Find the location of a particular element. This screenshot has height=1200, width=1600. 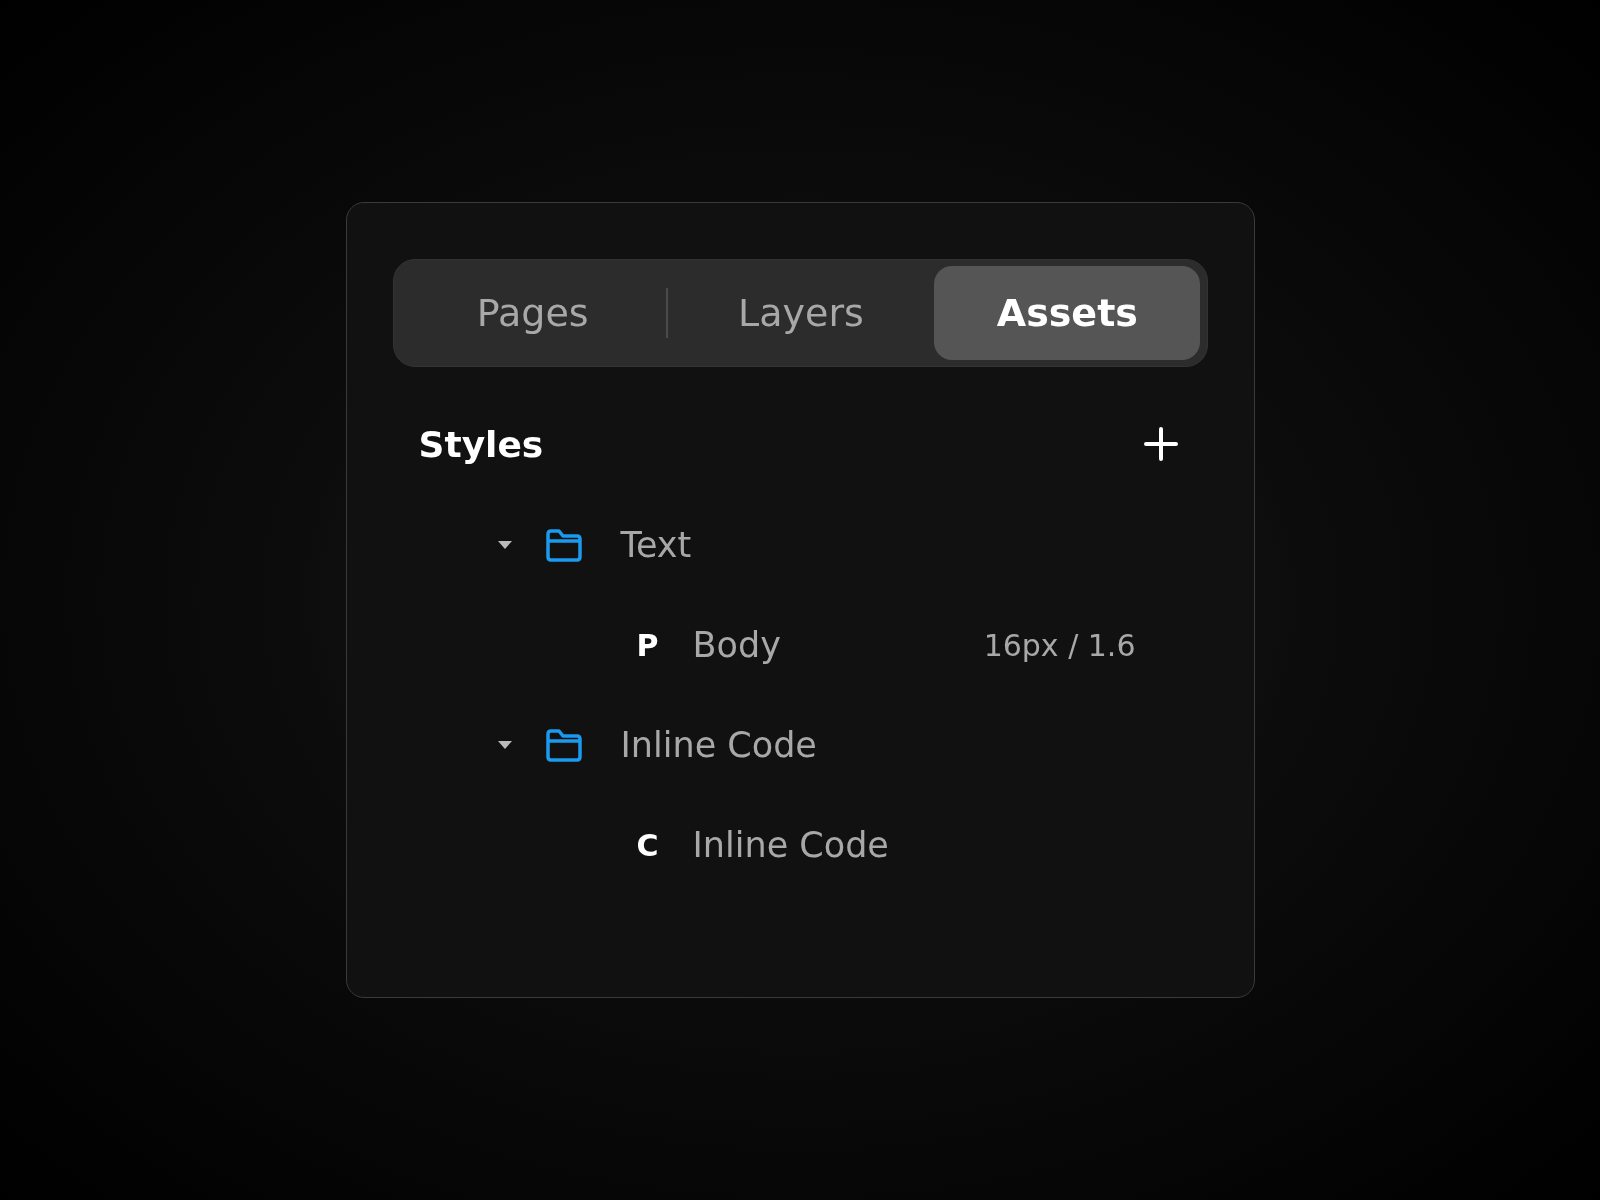

section-title: Styles is located at coordinates (481, 444).